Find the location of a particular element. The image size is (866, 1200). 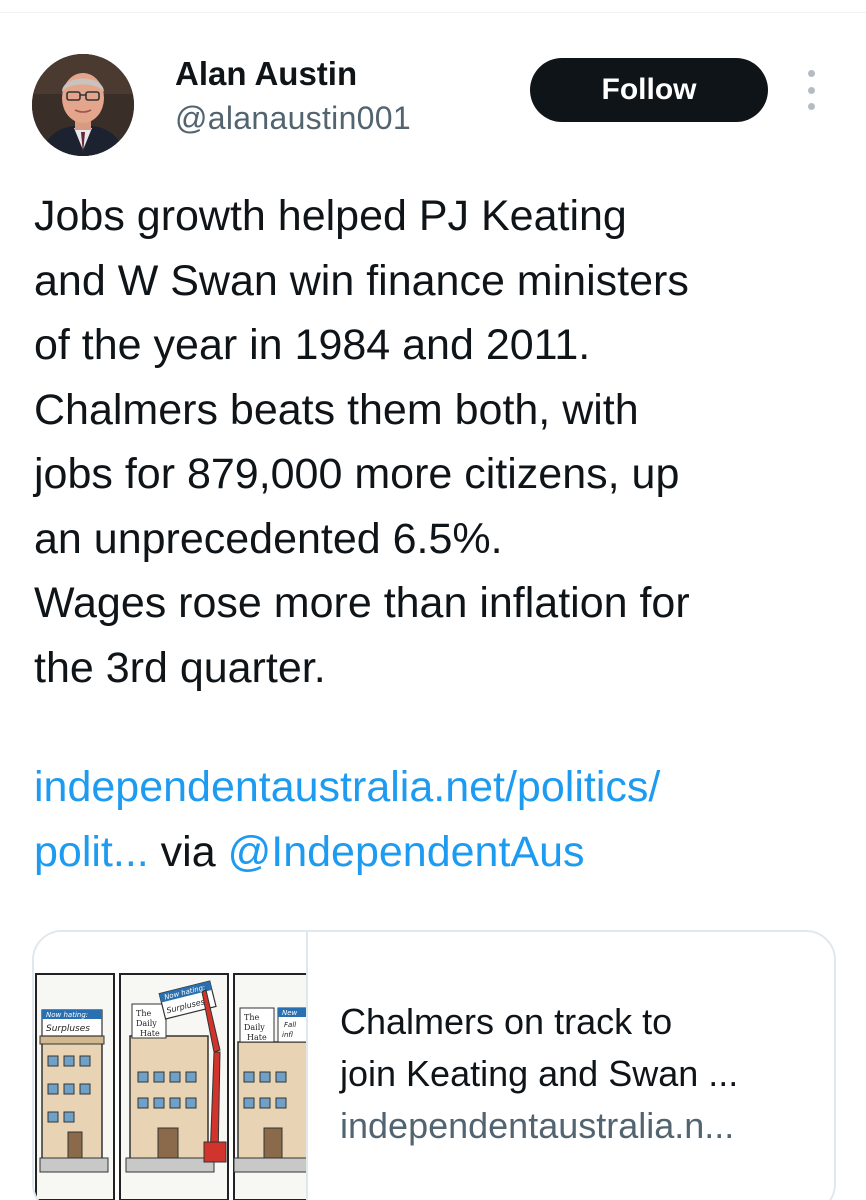

panel2-building-line2: Daily is located at coordinates (146, 1023).